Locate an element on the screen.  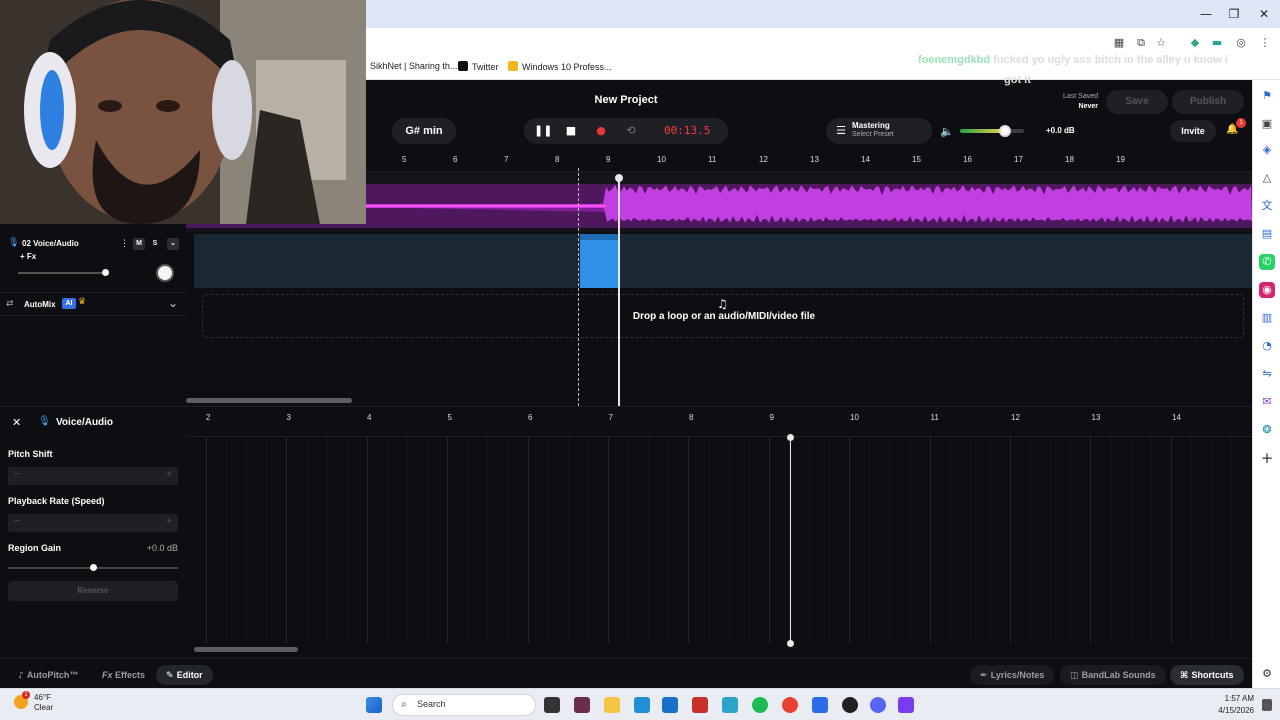
region-gain-slider is located at coordinates (93, 567).